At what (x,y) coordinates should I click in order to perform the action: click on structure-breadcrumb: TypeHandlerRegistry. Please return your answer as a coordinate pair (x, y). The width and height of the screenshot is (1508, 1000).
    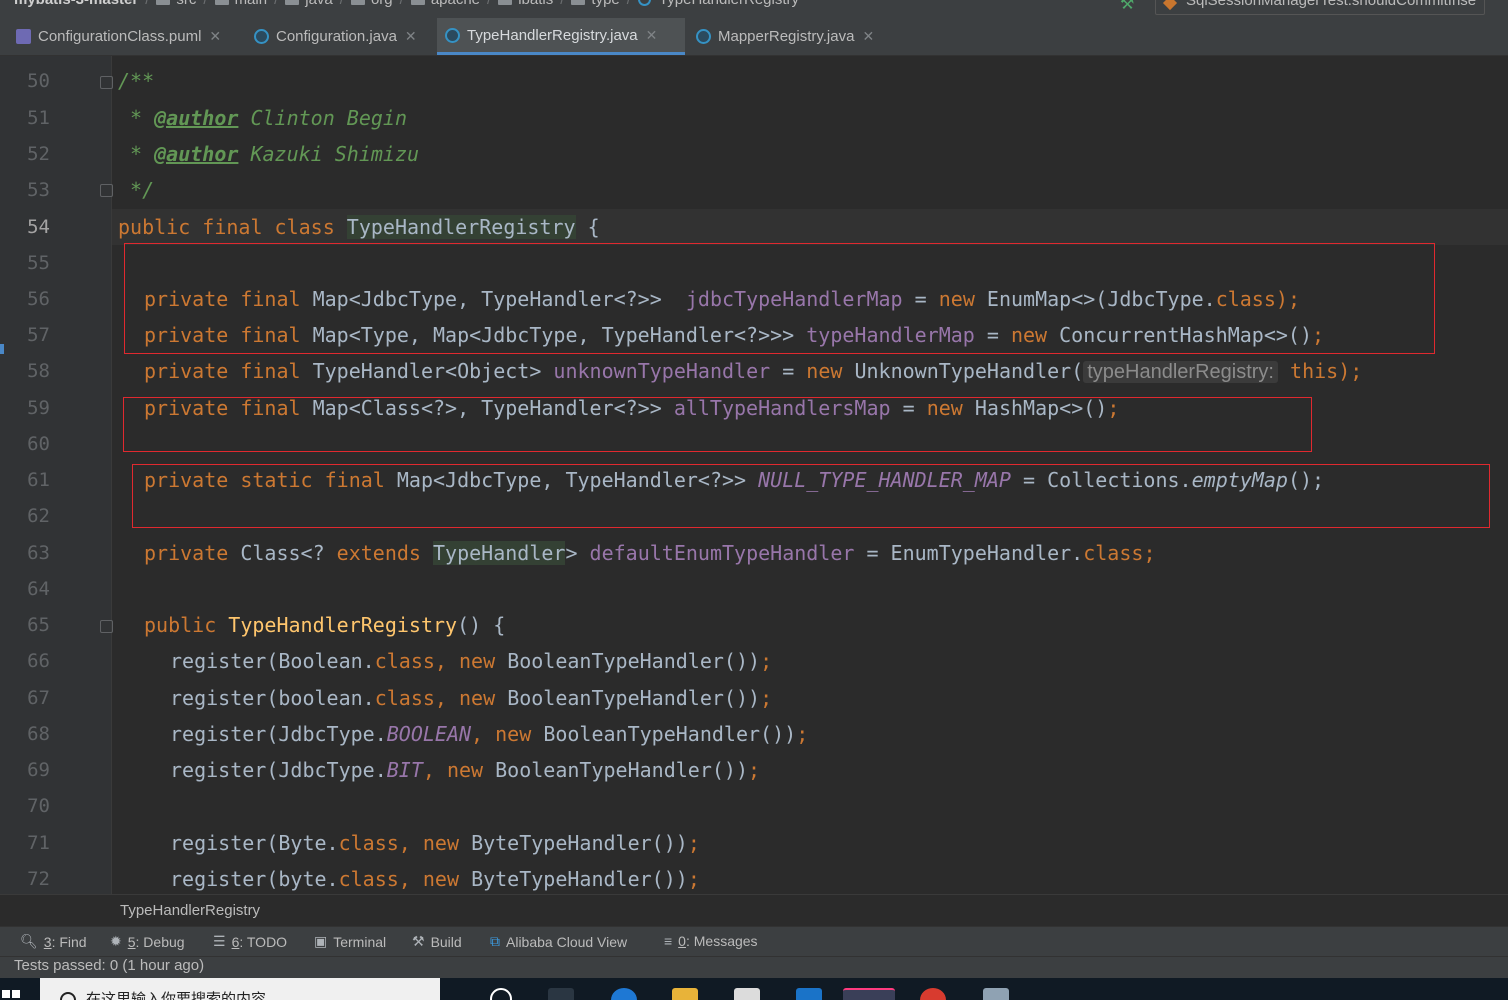
    Looking at the image, I should click on (190, 910).